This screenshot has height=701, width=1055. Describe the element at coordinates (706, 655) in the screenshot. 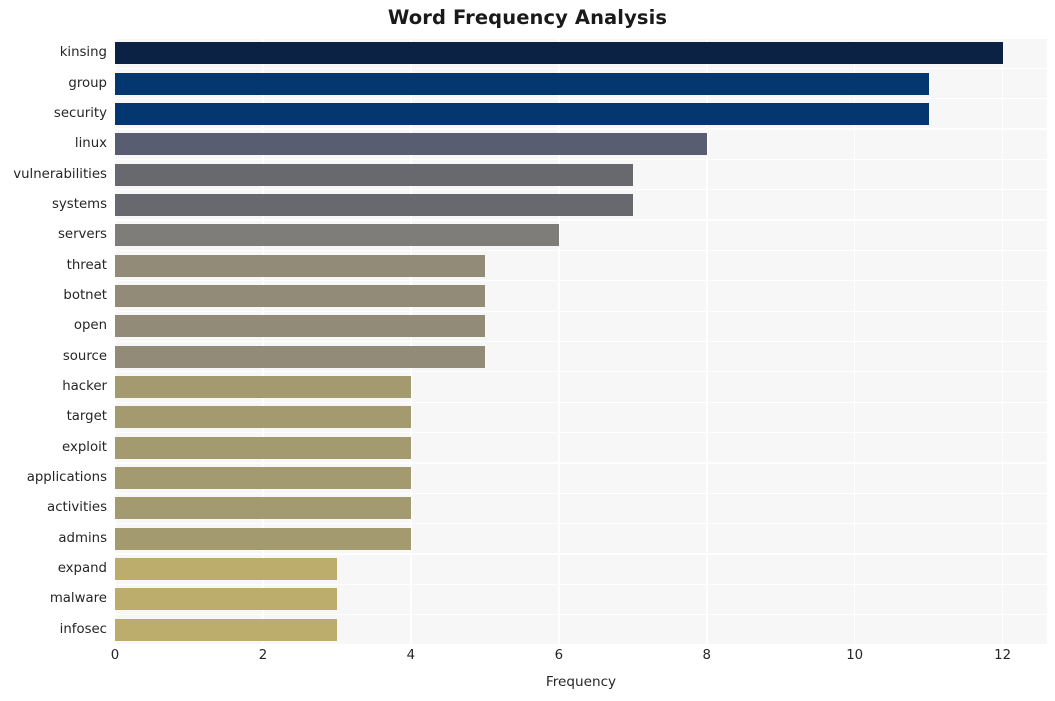

I see `x-axis-tick-label: 8` at that location.